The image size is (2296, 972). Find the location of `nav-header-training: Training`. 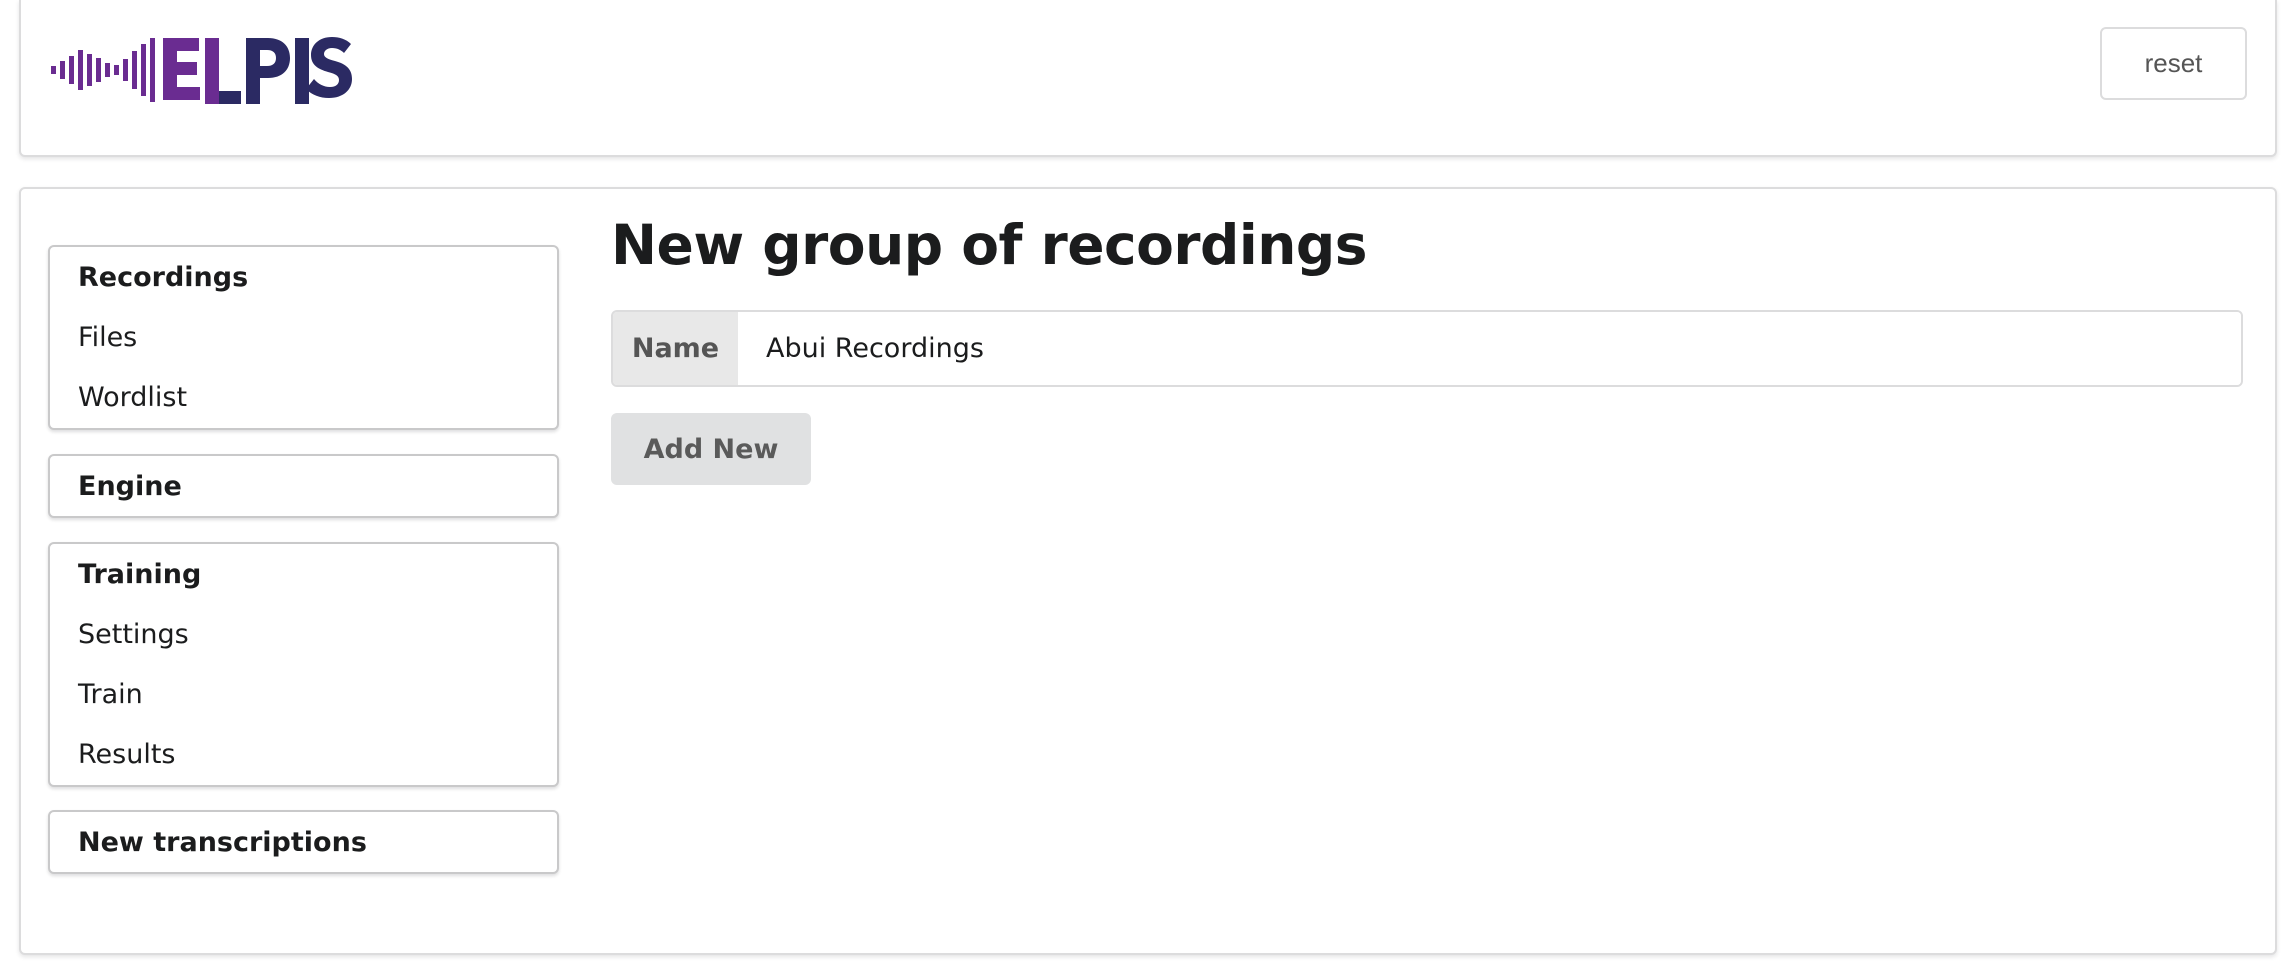

nav-header-training: Training is located at coordinates (303, 574).